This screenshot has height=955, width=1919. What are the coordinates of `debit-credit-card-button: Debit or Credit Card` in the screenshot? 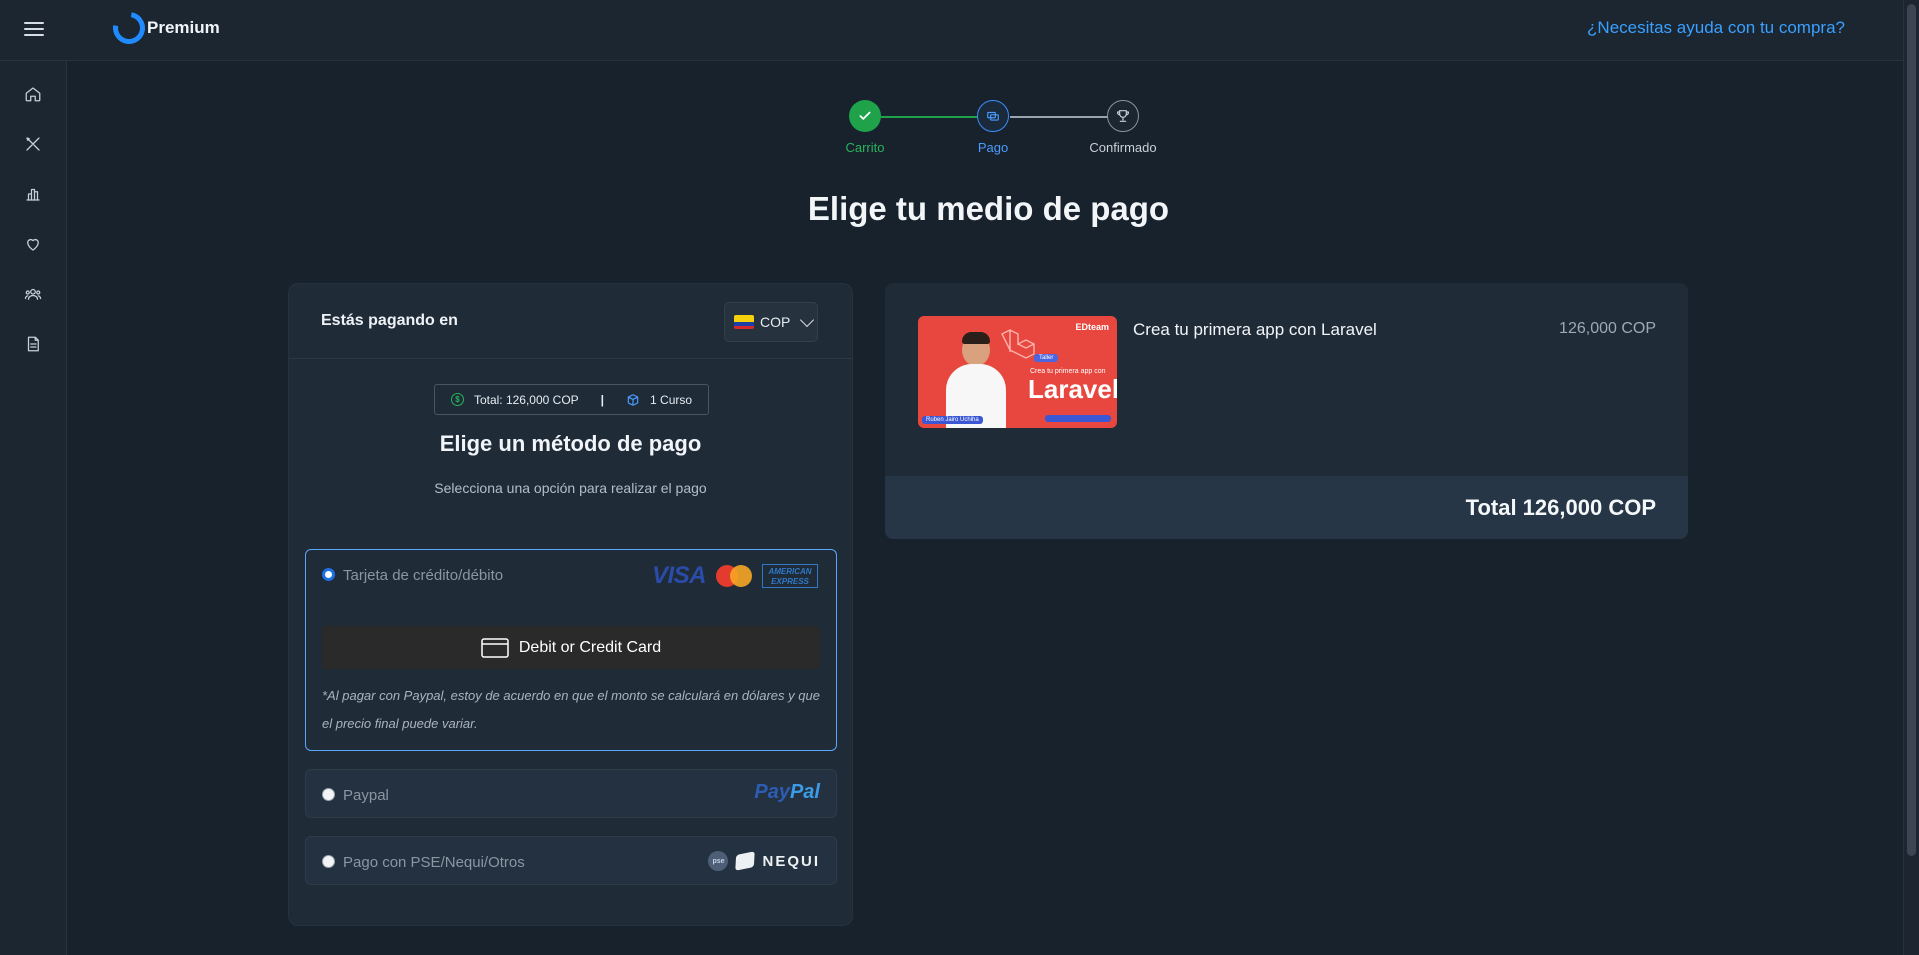 It's located at (571, 647).